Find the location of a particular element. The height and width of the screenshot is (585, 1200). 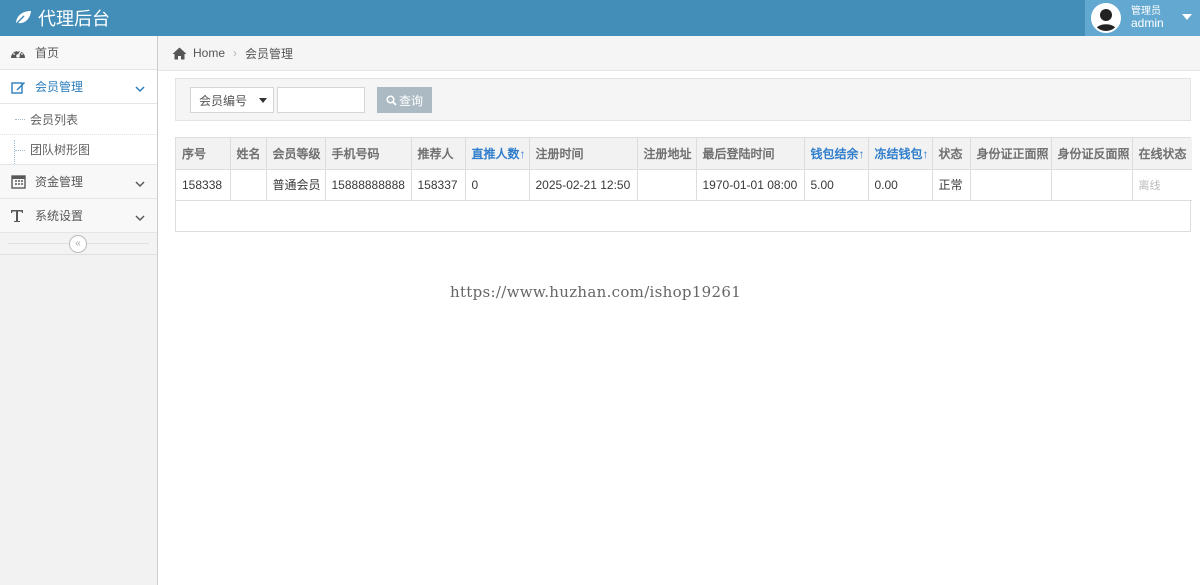

sidebar-item-member-list: 会员列表 is located at coordinates (78, 119).